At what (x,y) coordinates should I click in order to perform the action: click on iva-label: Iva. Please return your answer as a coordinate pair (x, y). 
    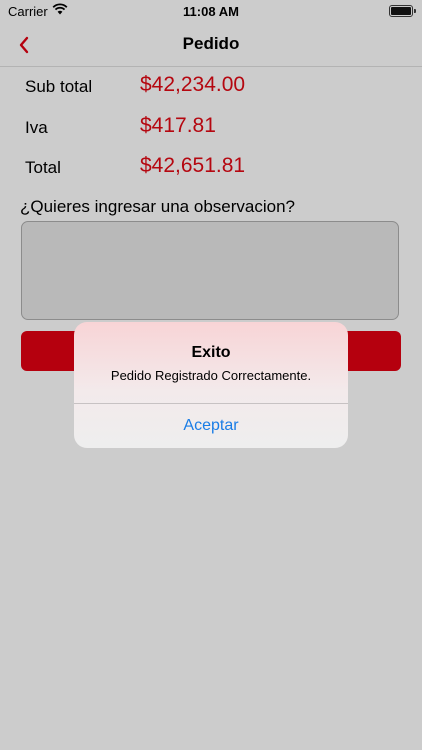
    Looking at the image, I should click on (36, 127).